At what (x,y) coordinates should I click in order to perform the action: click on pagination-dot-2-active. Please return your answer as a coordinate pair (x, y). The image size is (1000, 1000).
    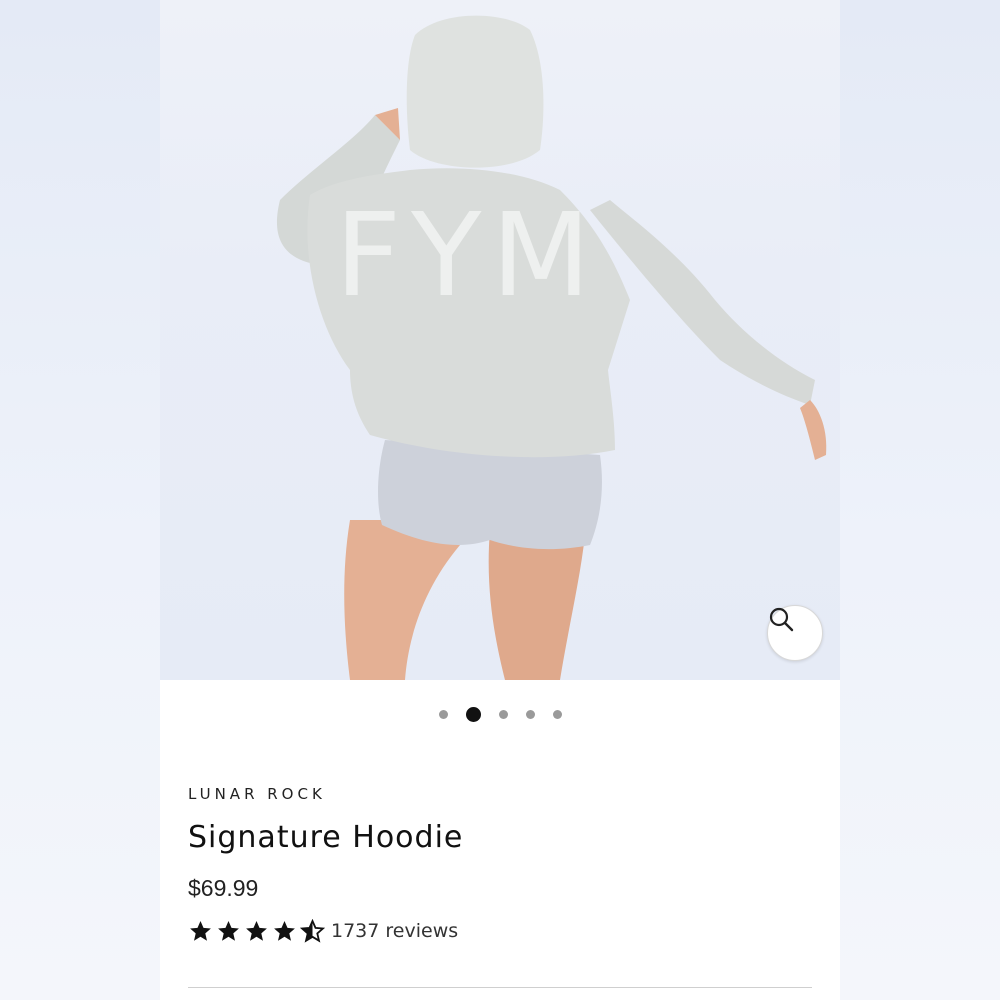
    Looking at the image, I should click on (473, 714).